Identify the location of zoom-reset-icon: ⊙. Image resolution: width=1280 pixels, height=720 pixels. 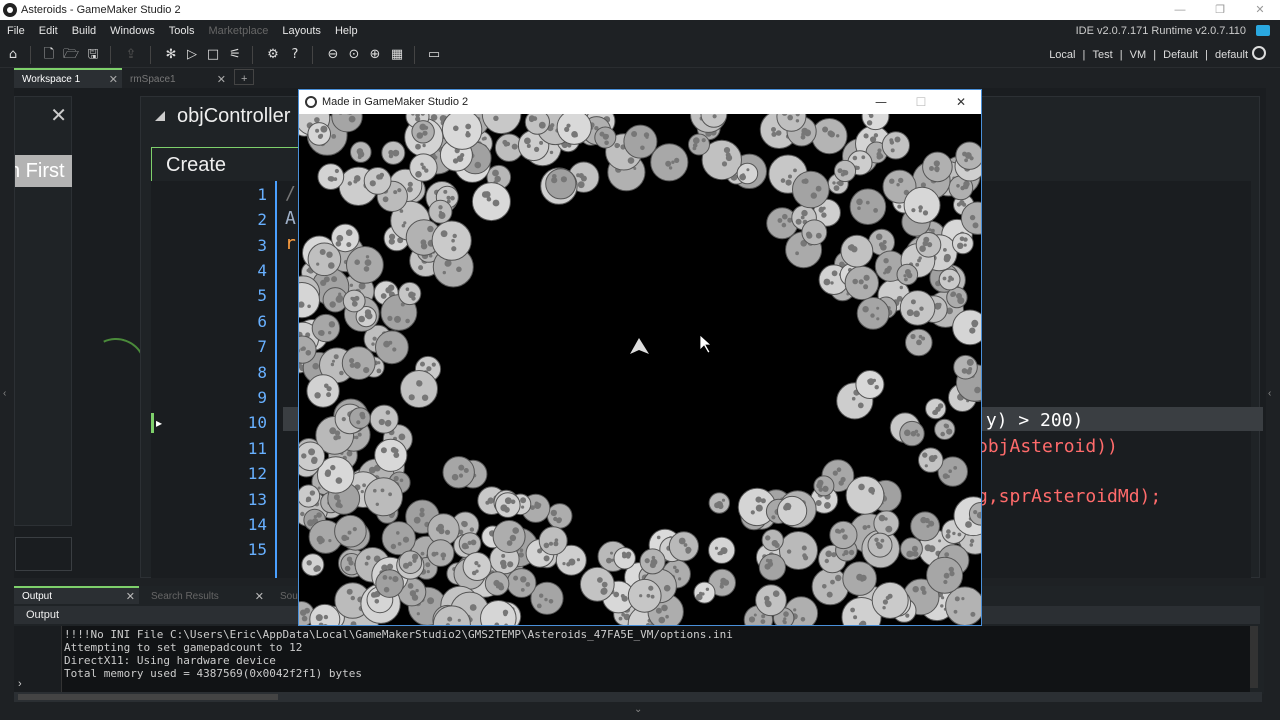
(354, 55).